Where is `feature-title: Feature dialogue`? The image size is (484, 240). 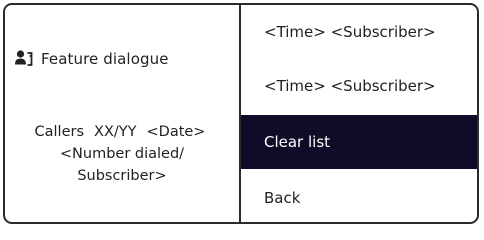 feature-title: Feature dialogue is located at coordinates (105, 59).